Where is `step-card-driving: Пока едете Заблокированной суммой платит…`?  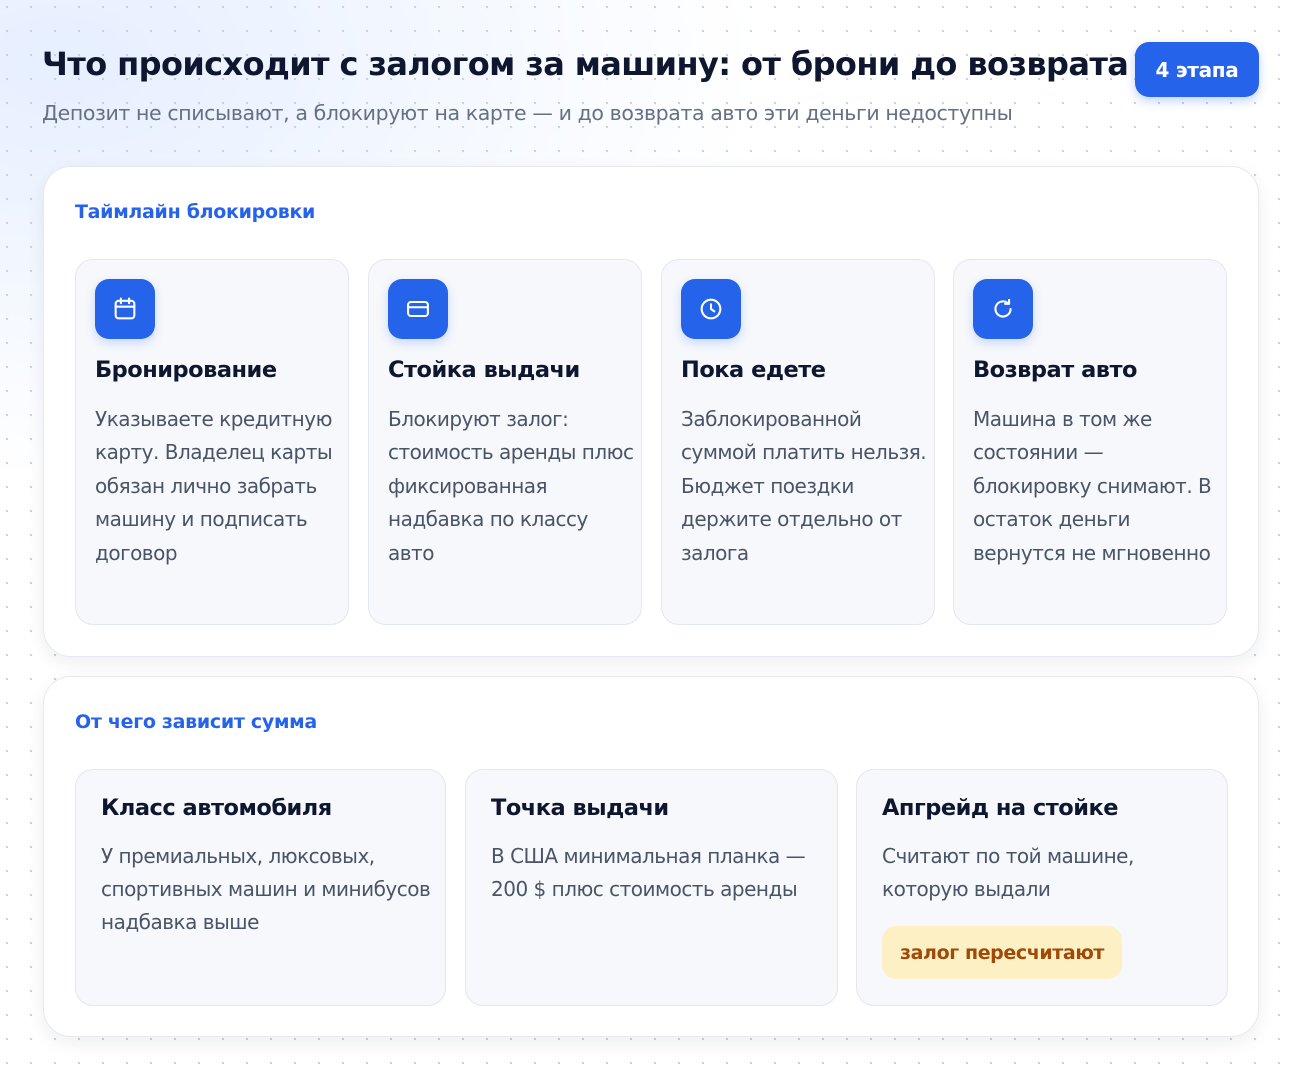
step-card-driving: Пока едете Заблокированной суммой платит… is located at coordinates (798, 442).